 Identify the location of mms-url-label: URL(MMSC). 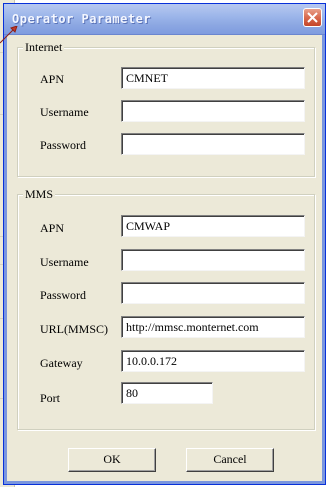
(74, 329).